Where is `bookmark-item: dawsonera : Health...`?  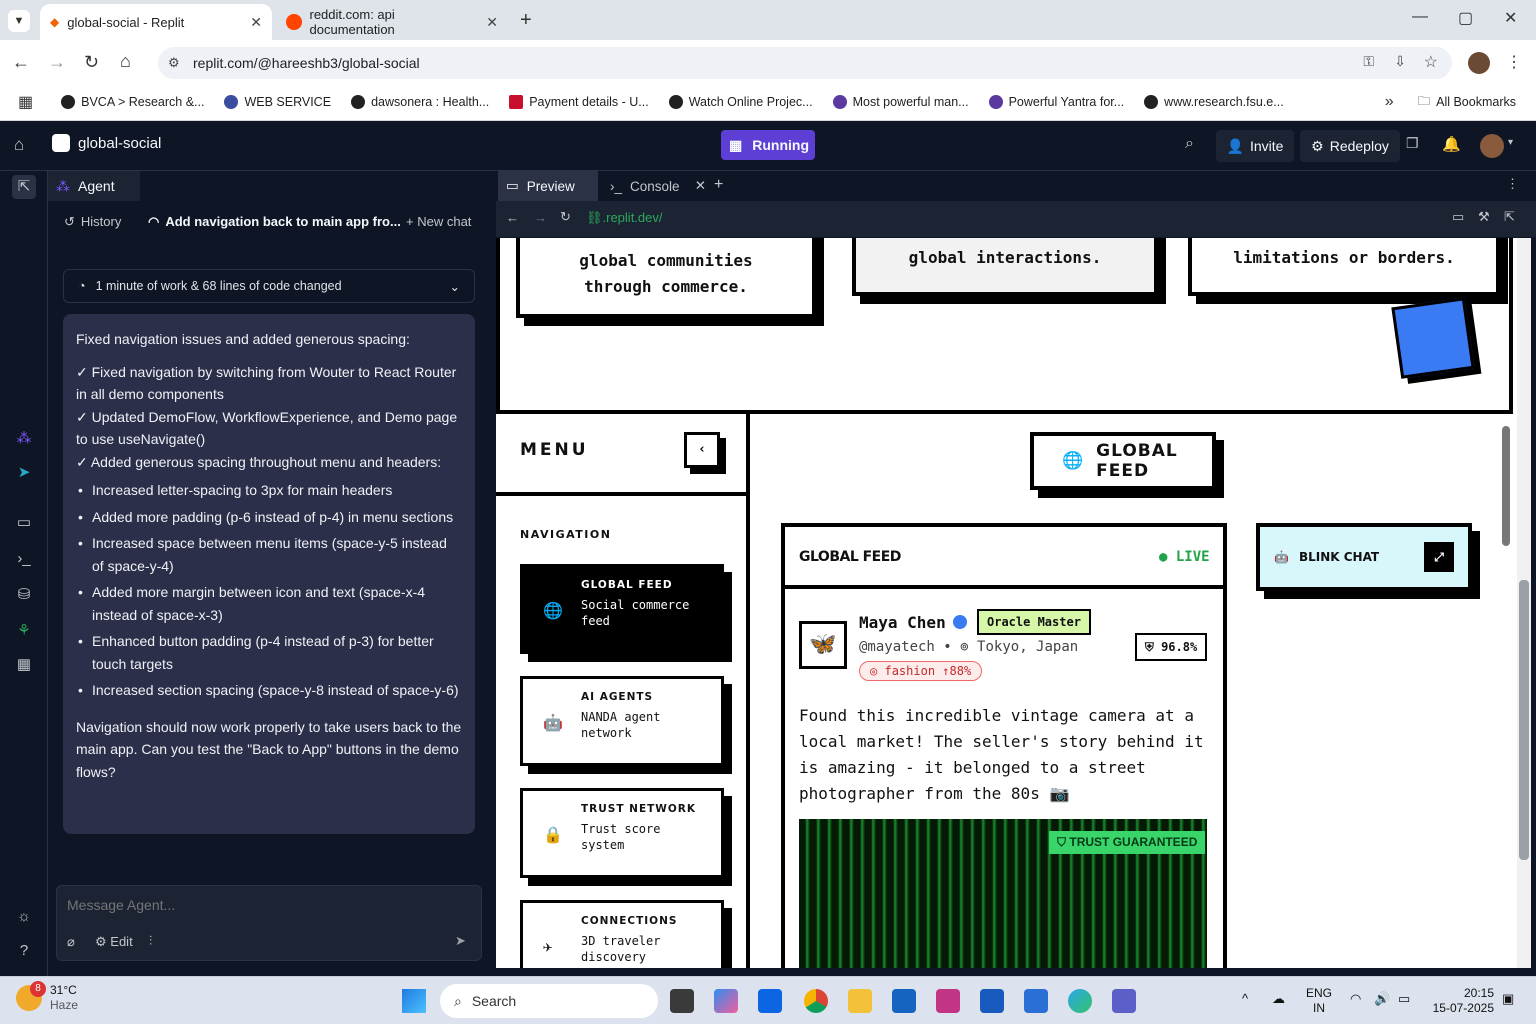 bookmark-item: dawsonera : Health... is located at coordinates (420, 102).